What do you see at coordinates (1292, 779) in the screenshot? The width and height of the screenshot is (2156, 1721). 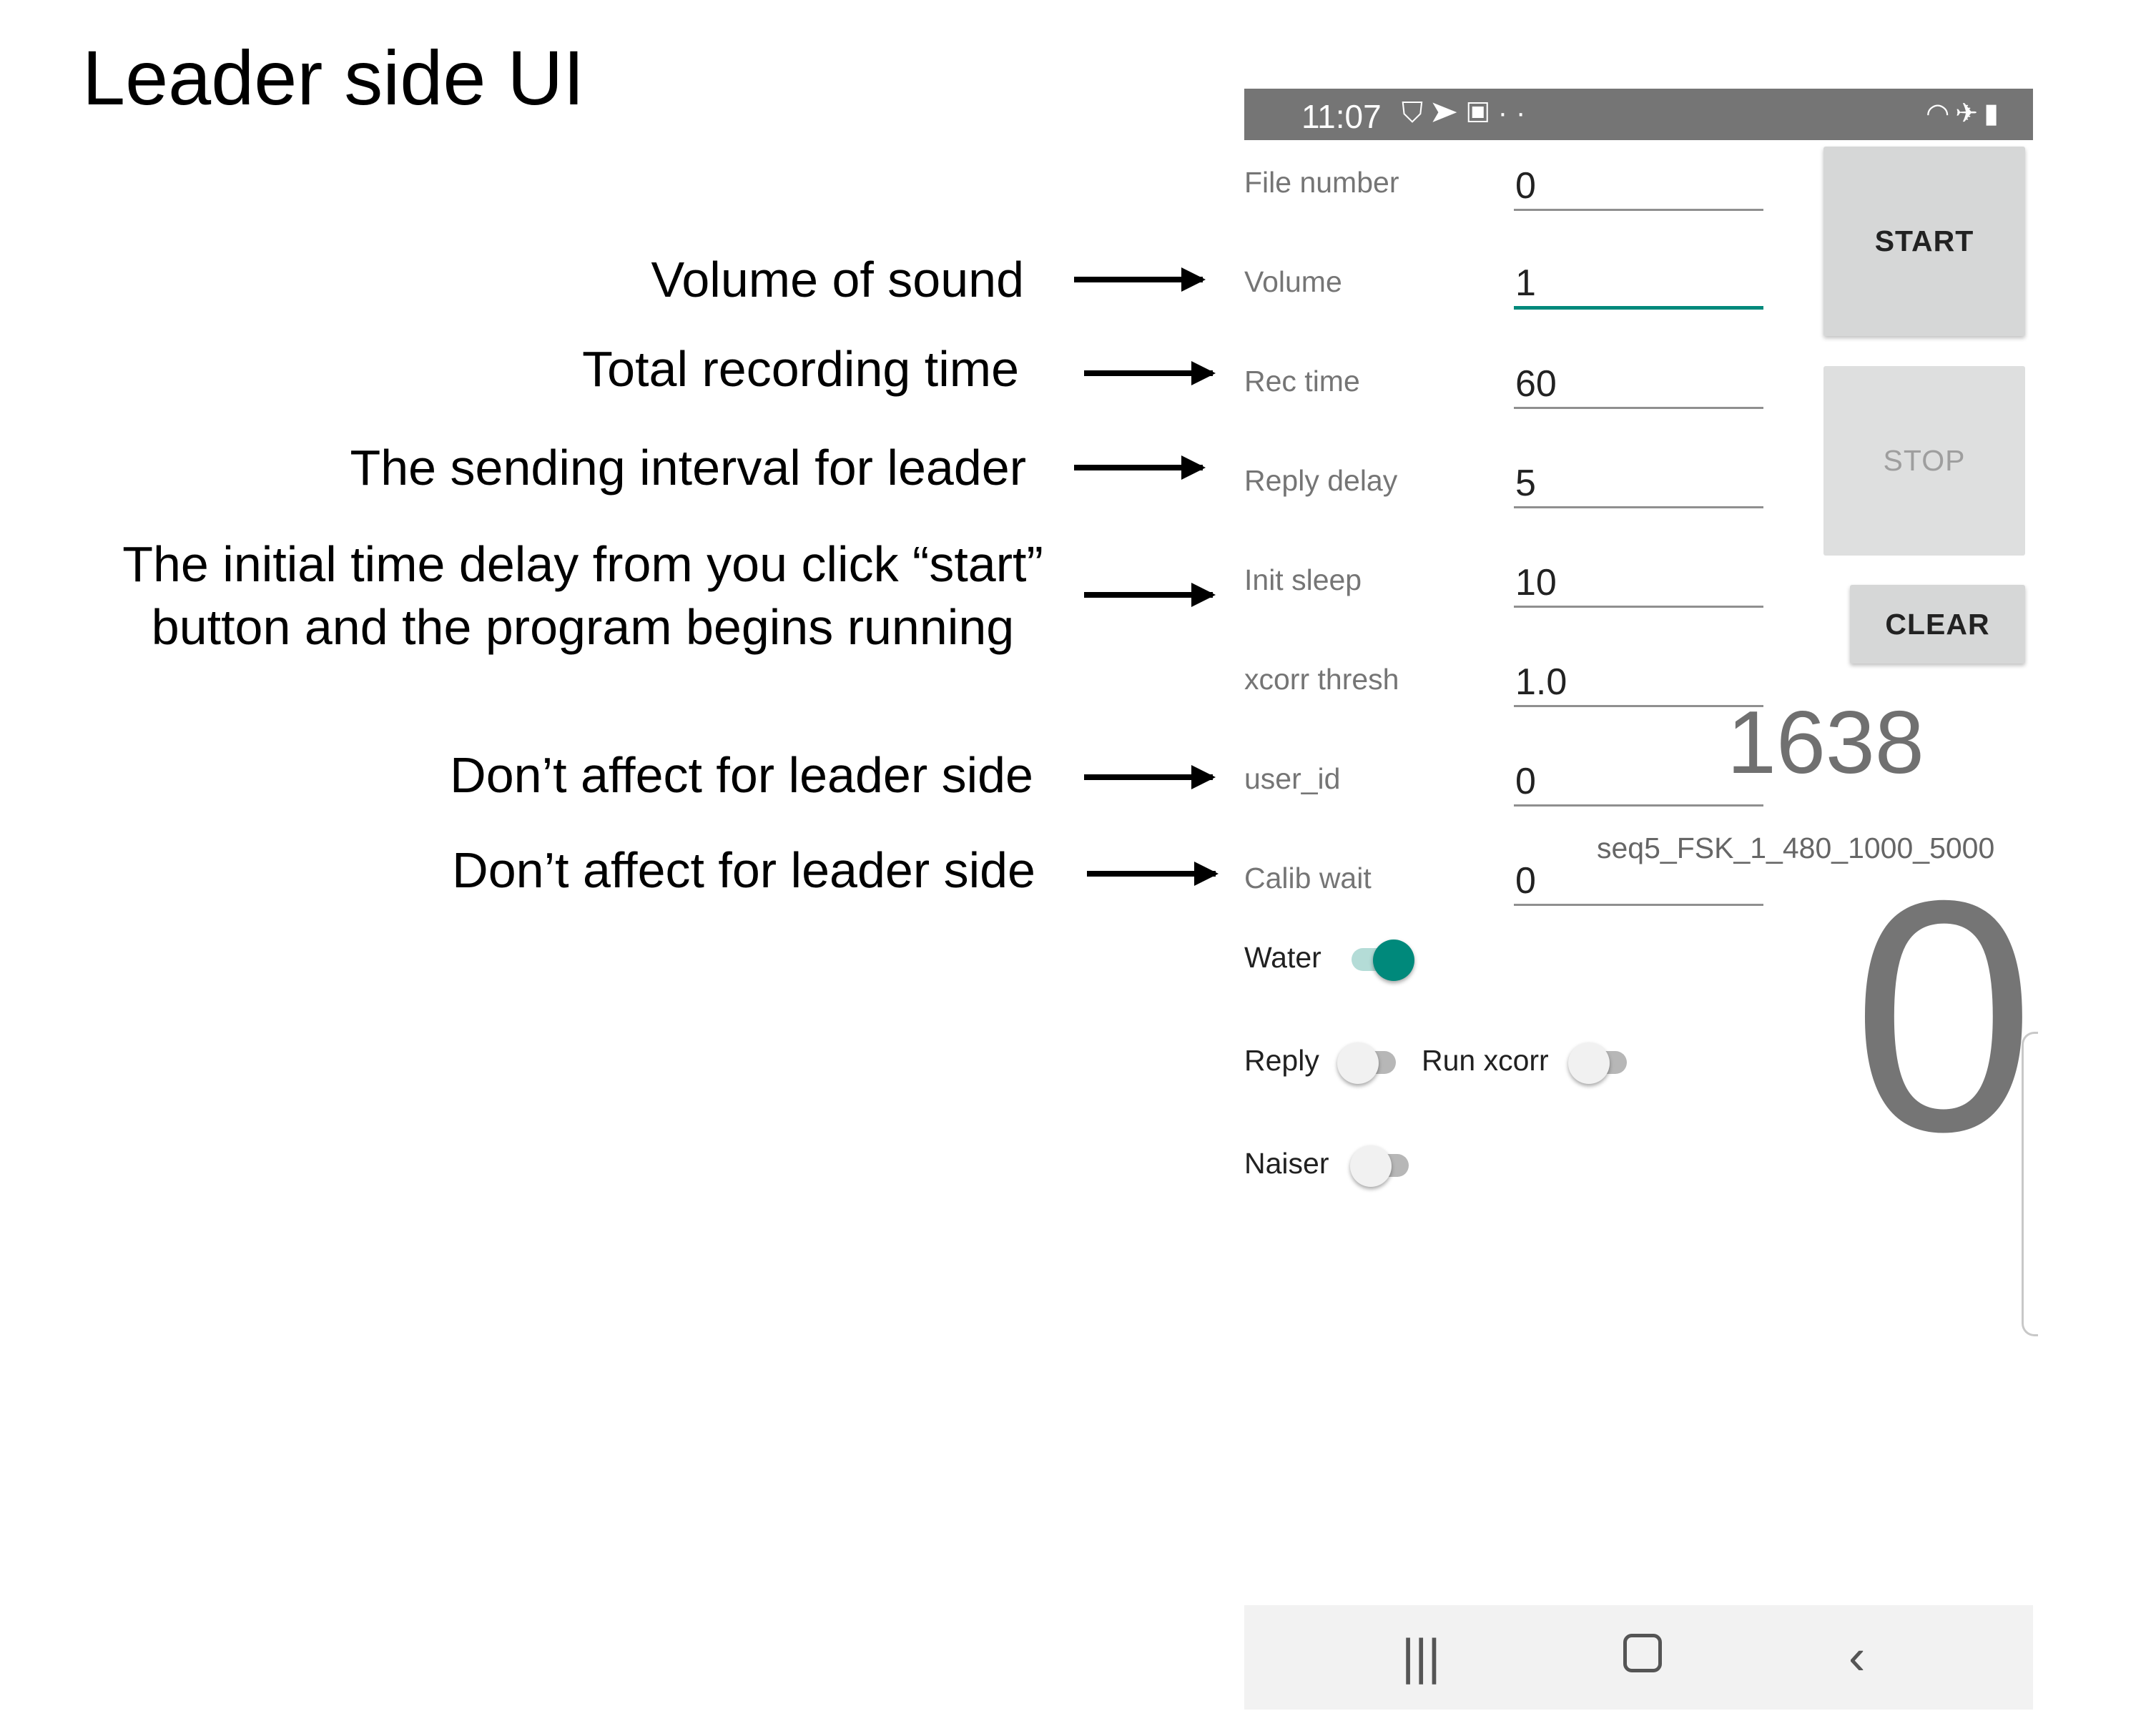 I see `user-id-label: user_id` at bounding box center [1292, 779].